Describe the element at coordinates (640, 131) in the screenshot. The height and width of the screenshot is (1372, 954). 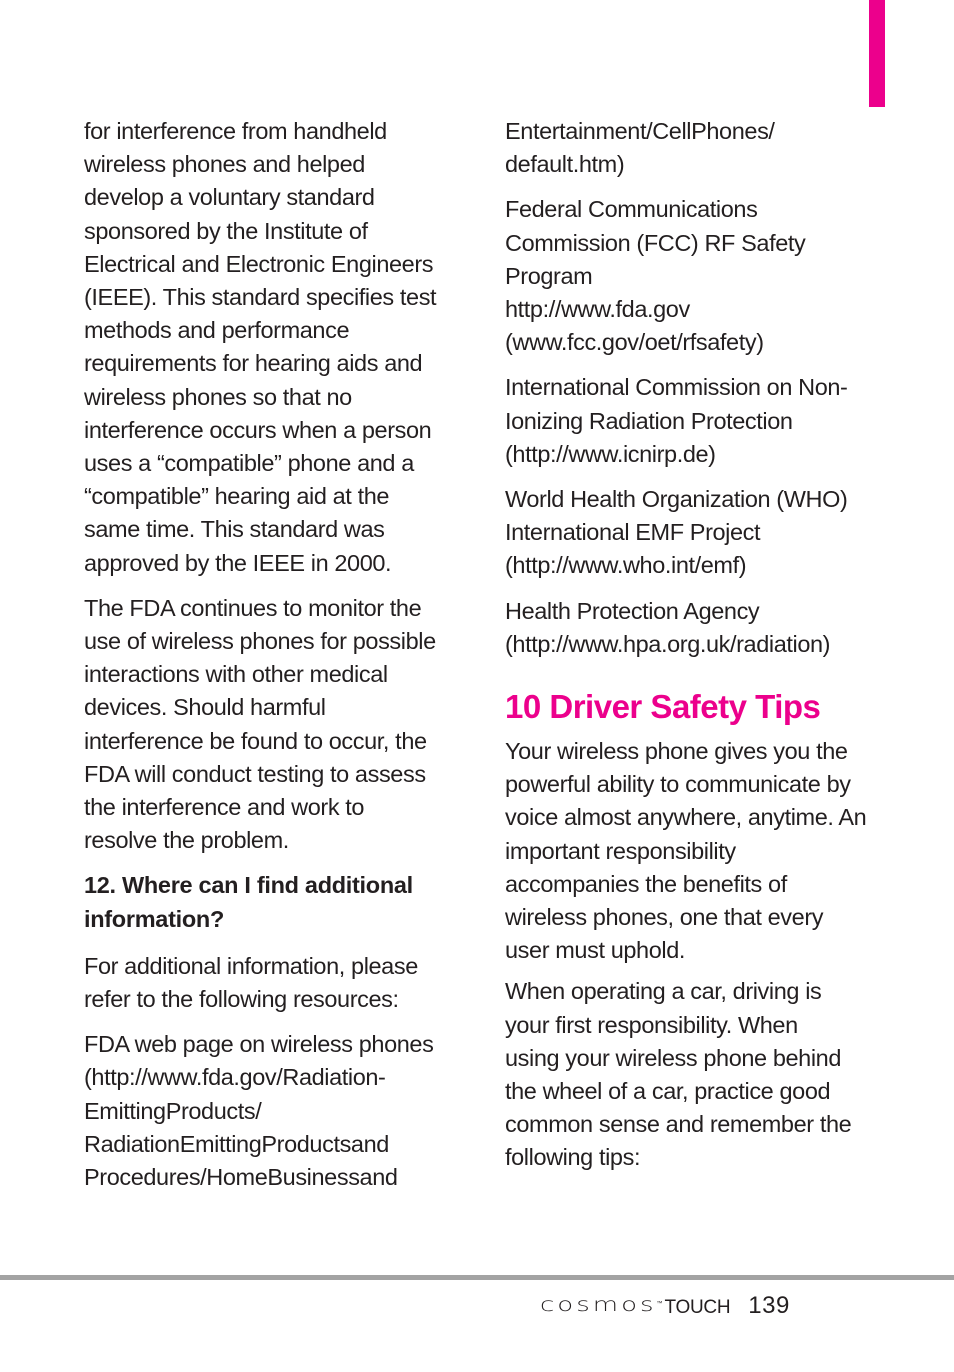
I see `text-line: Entertainment/CellPhones/` at that location.